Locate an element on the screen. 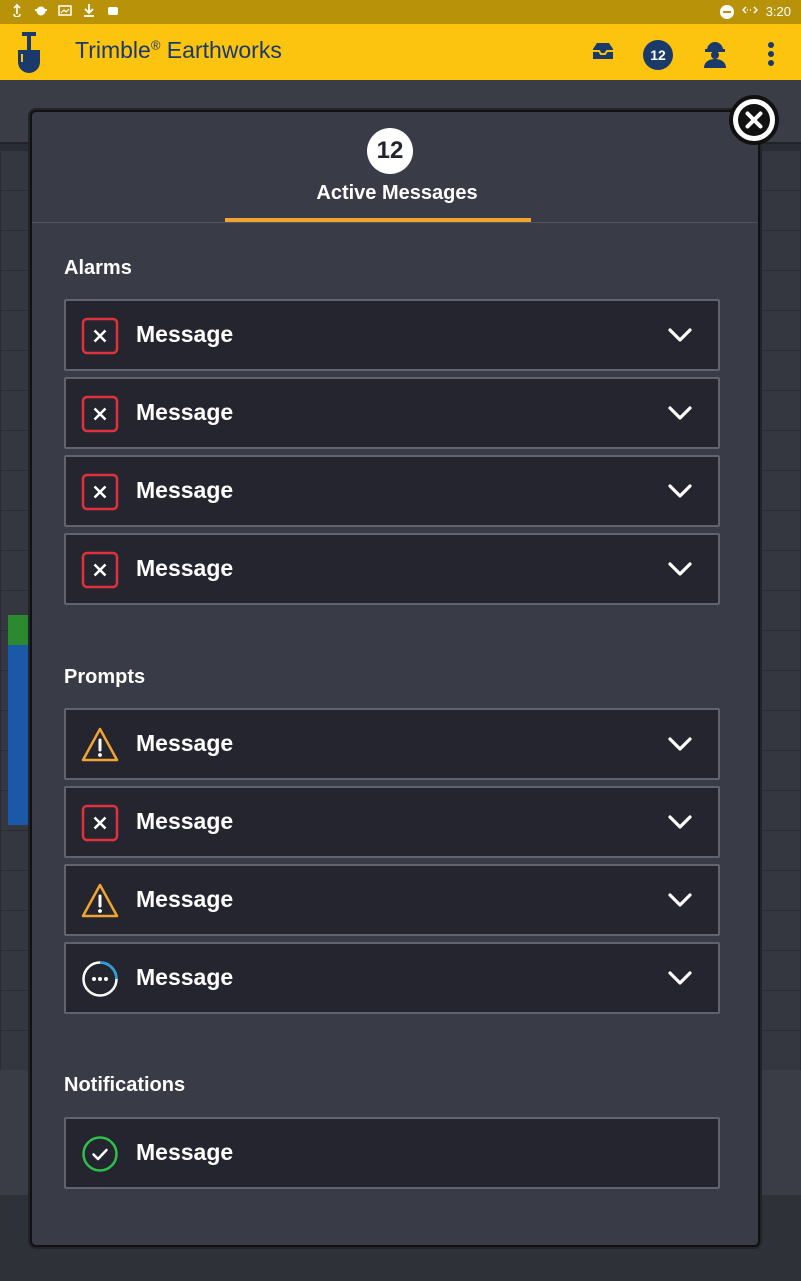 The width and height of the screenshot is (801, 1281). status-time: 3:20 is located at coordinates (778, 11).